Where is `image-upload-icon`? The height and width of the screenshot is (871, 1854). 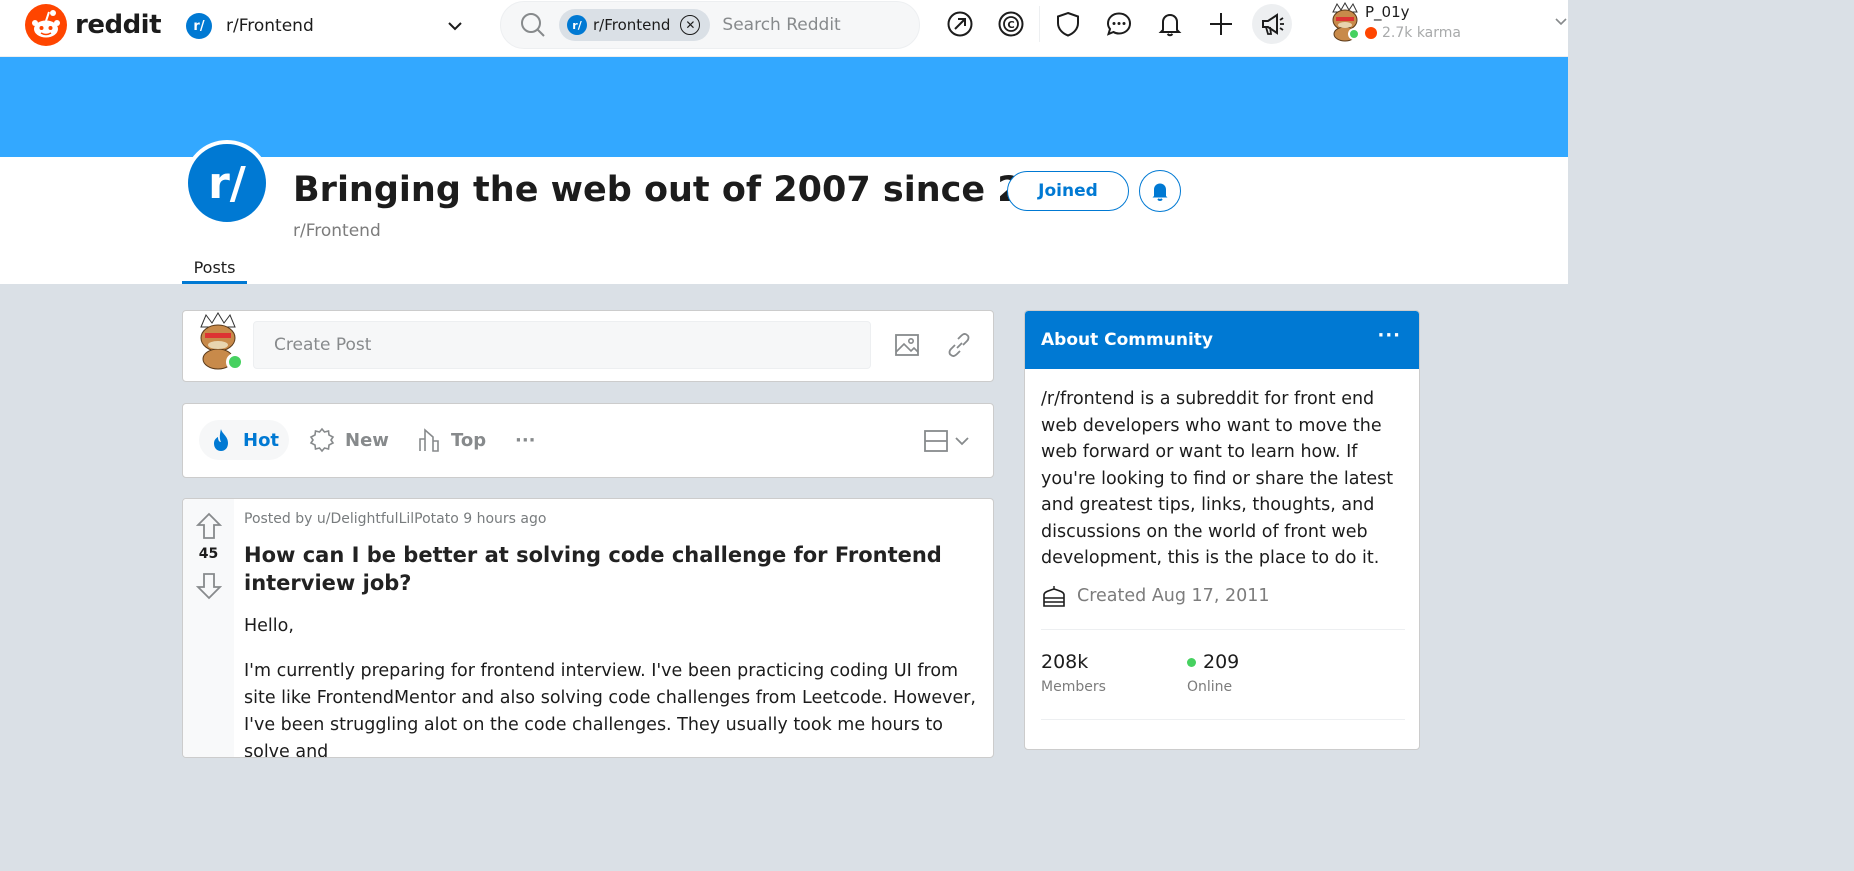
image-upload-icon is located at coordinates (907, 345).